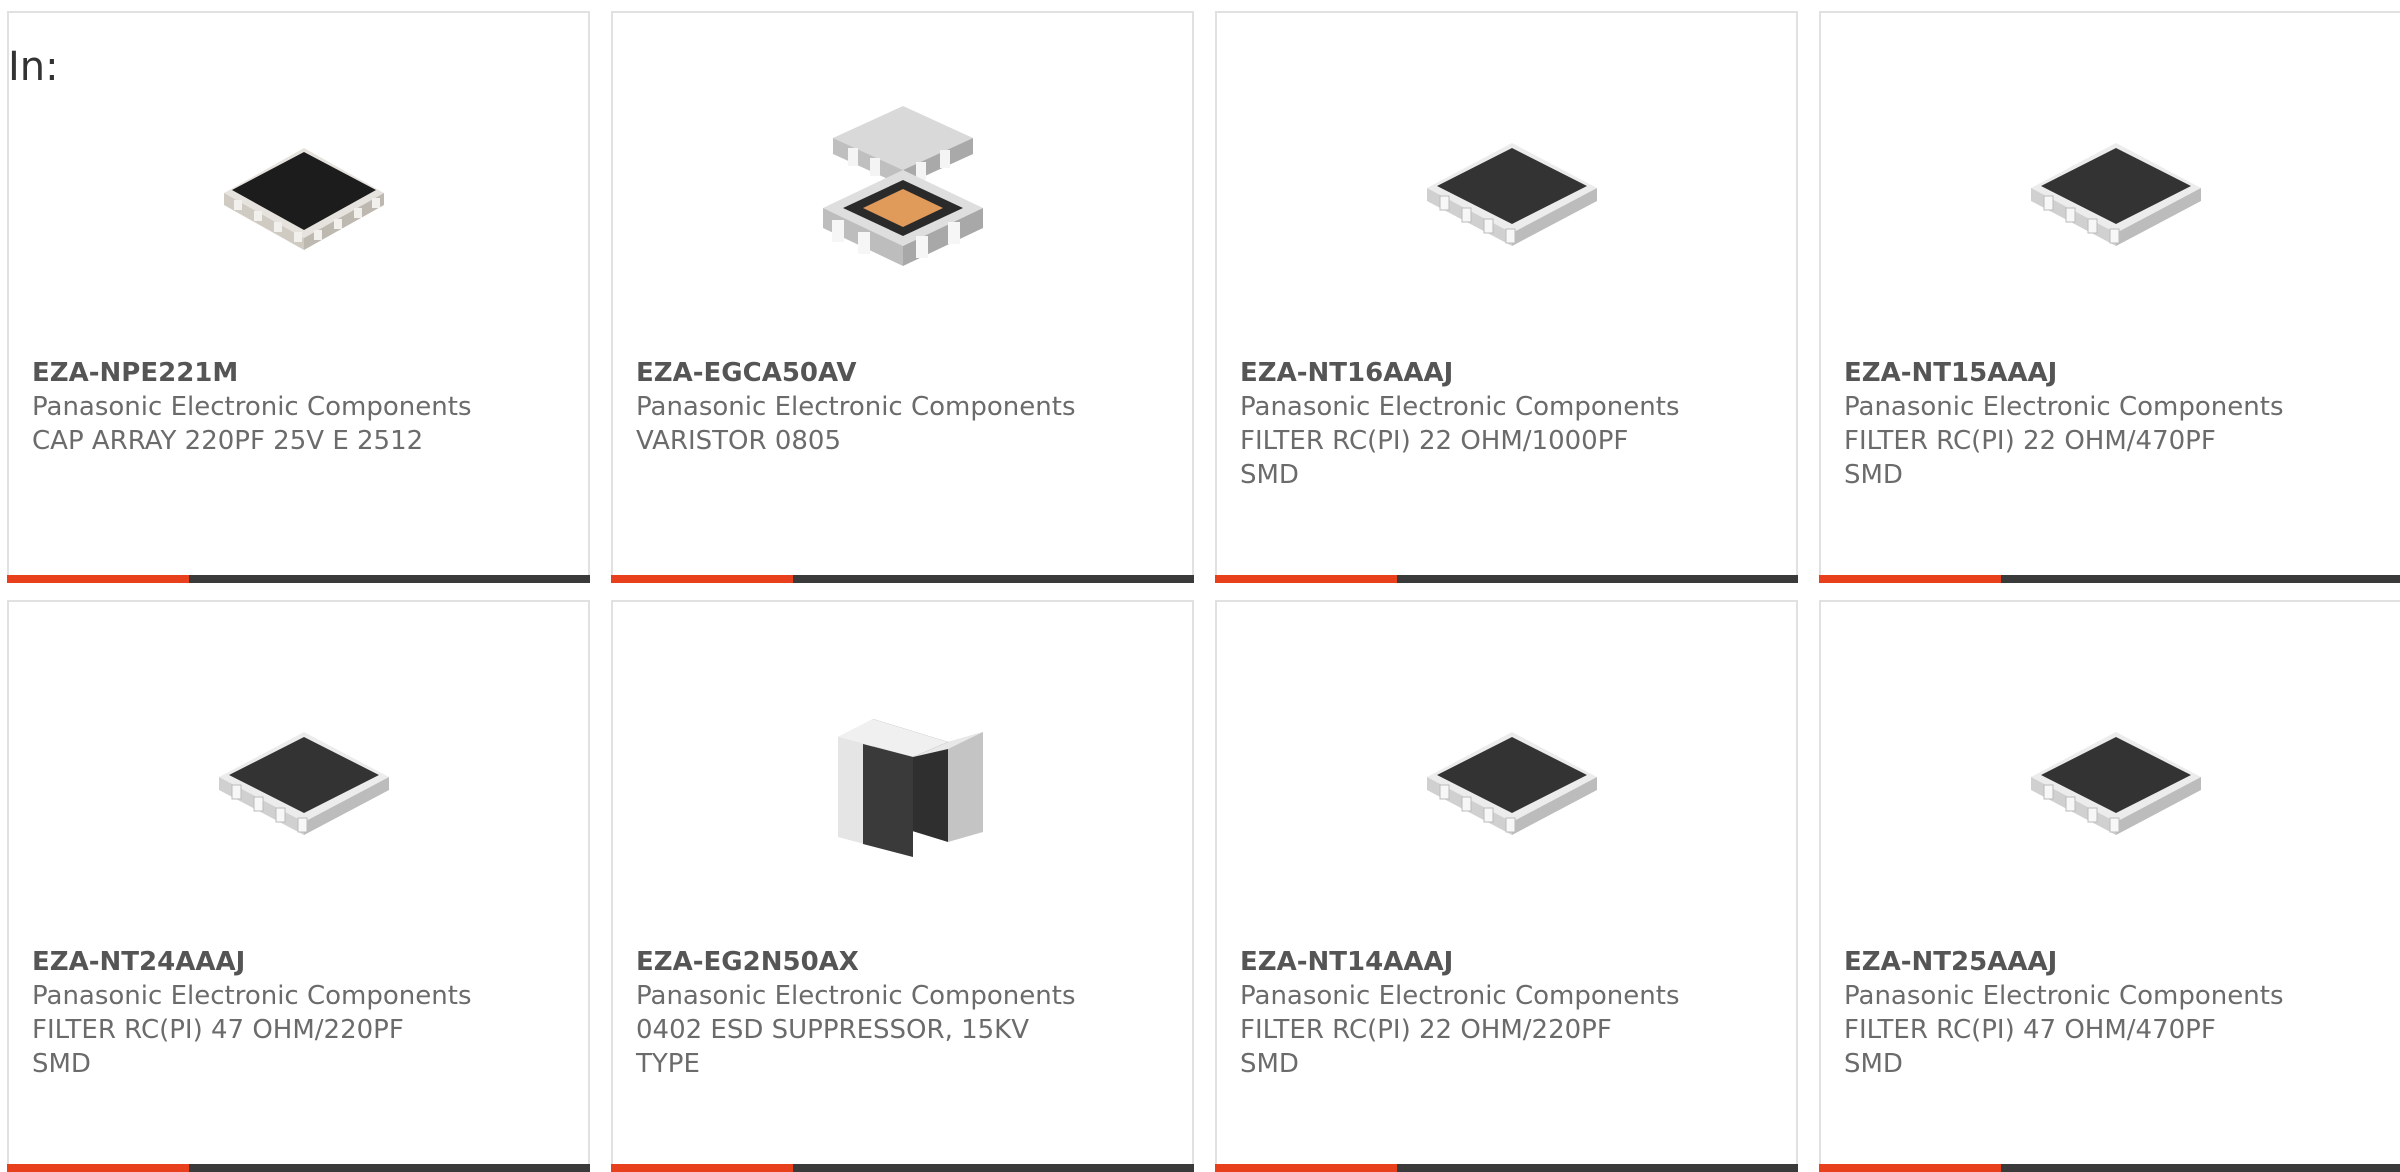 This screenshot has height=1172, width=2400. I want to click on description: CAP ARRAY 220PF 25V E 2512, so click(228, 441).